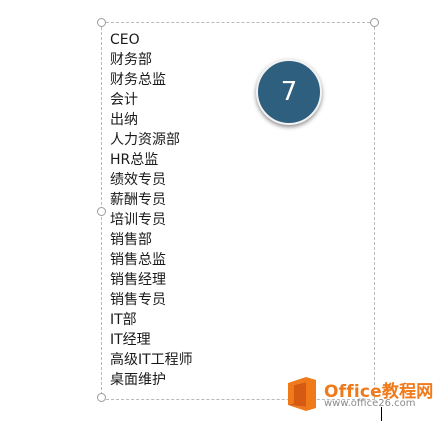  I want to click on text-line: CEO, so click(151, 40).